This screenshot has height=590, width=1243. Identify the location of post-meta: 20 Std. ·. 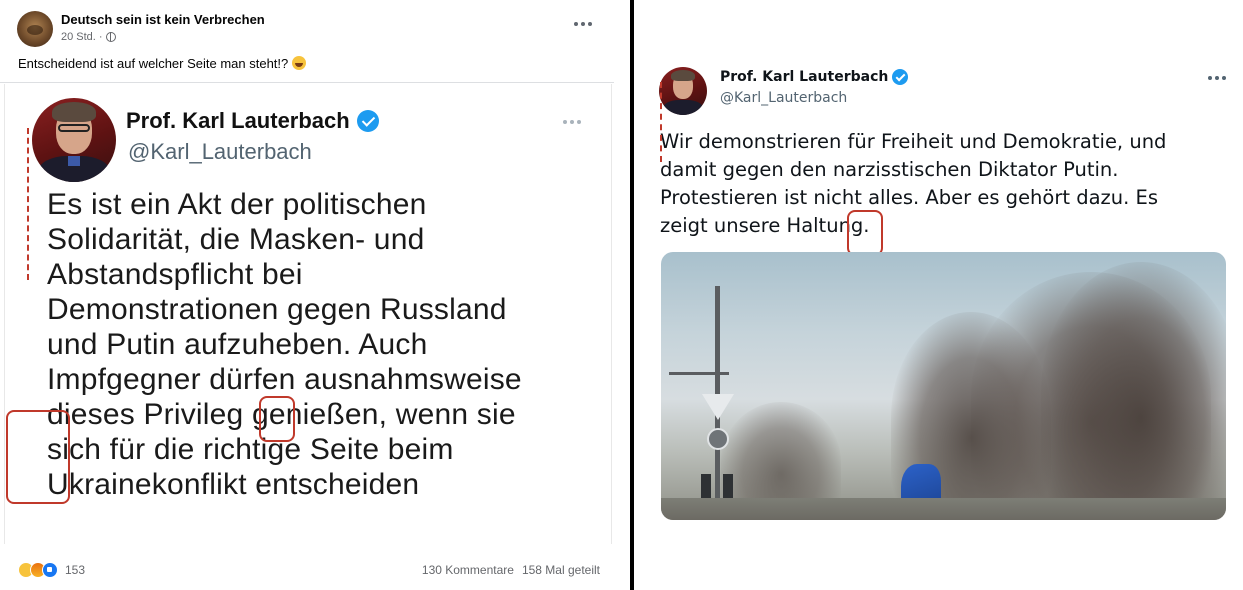
(88, 37).